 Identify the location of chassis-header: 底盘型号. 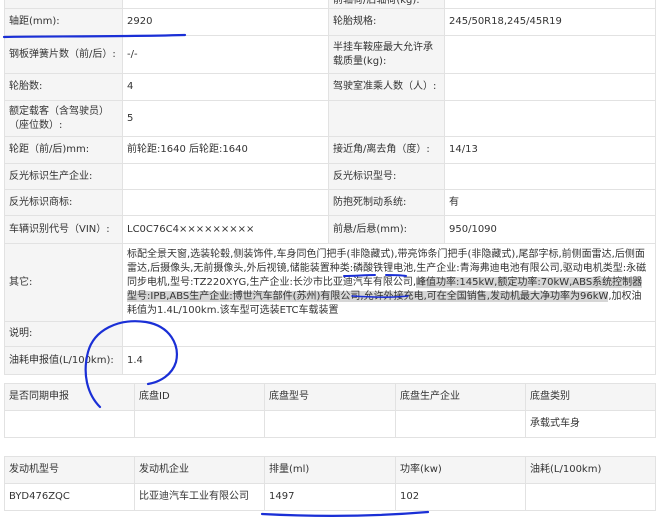
(330, 397).